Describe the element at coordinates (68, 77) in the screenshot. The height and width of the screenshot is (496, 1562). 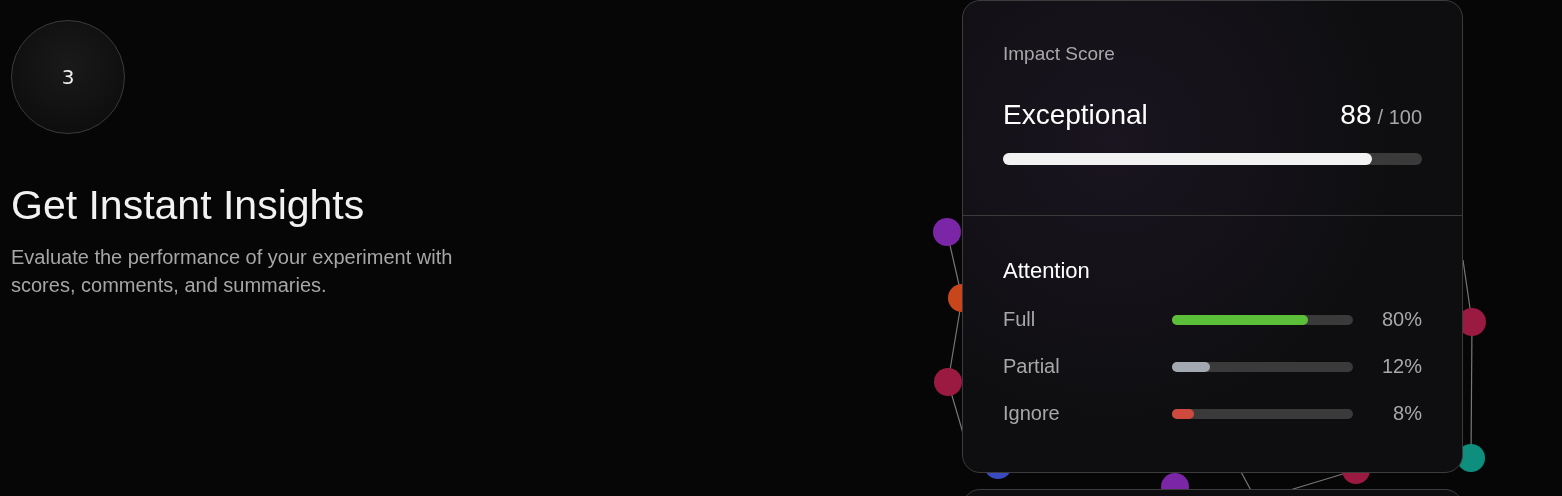
I see `step-number: 3` at that location.